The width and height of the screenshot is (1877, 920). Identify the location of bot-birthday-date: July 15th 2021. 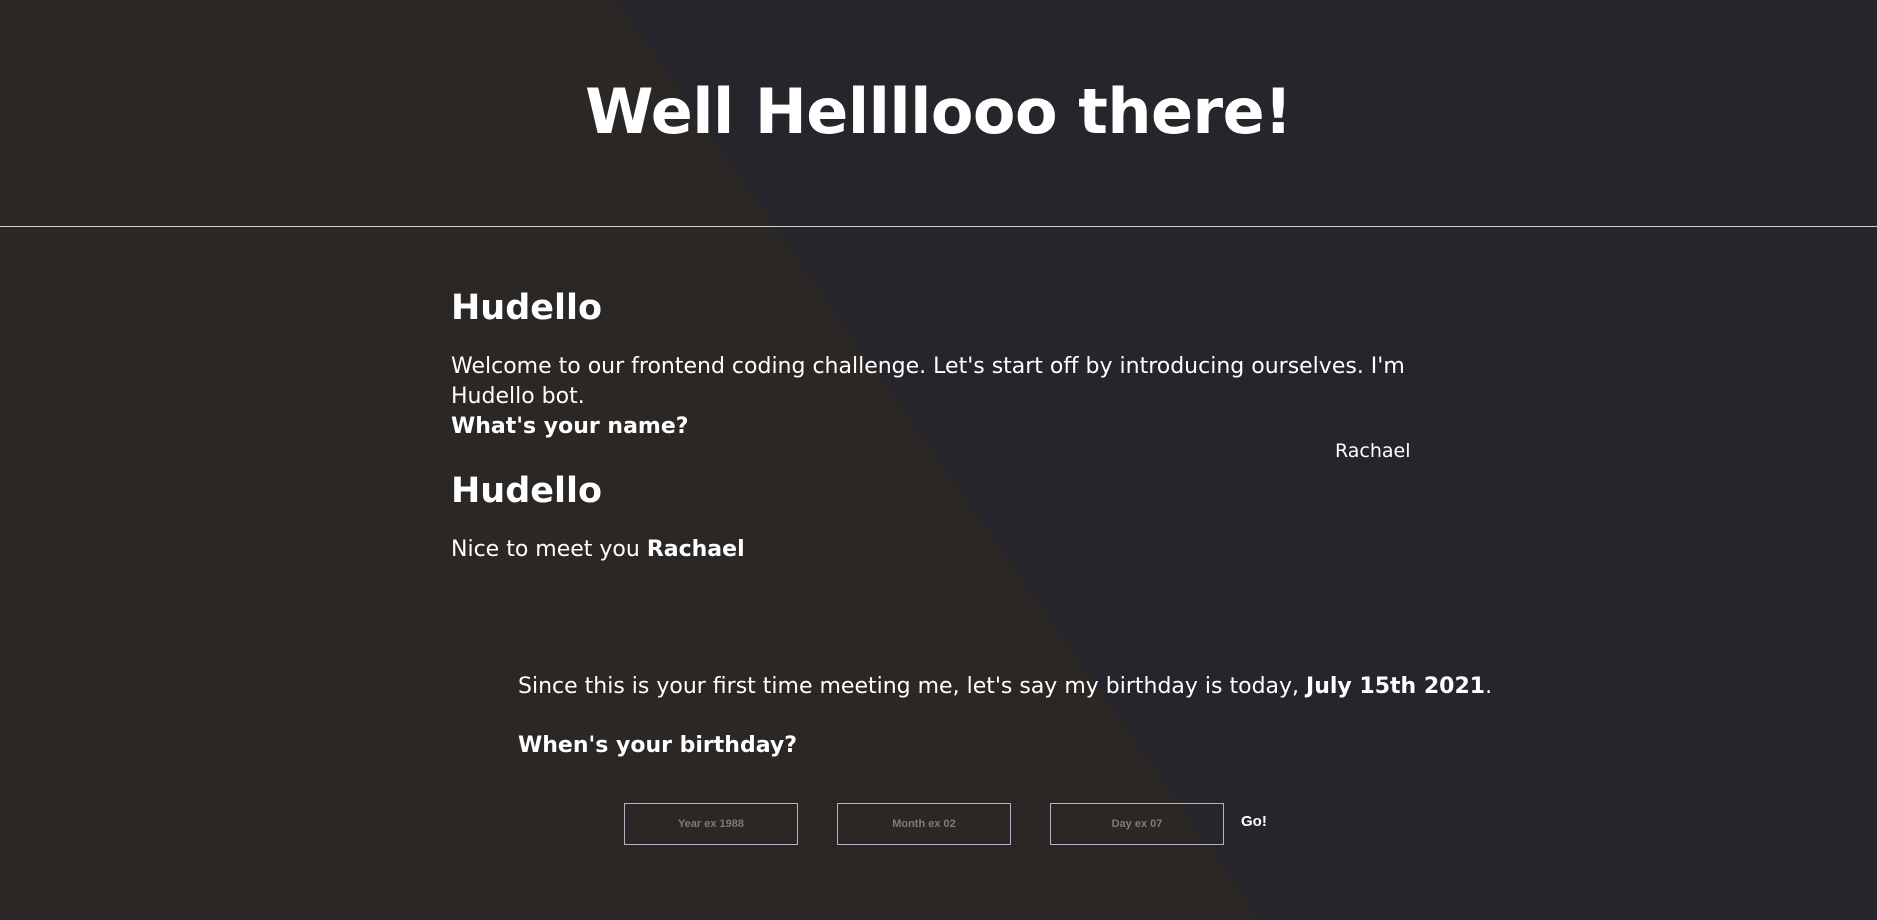
(1396, 686).